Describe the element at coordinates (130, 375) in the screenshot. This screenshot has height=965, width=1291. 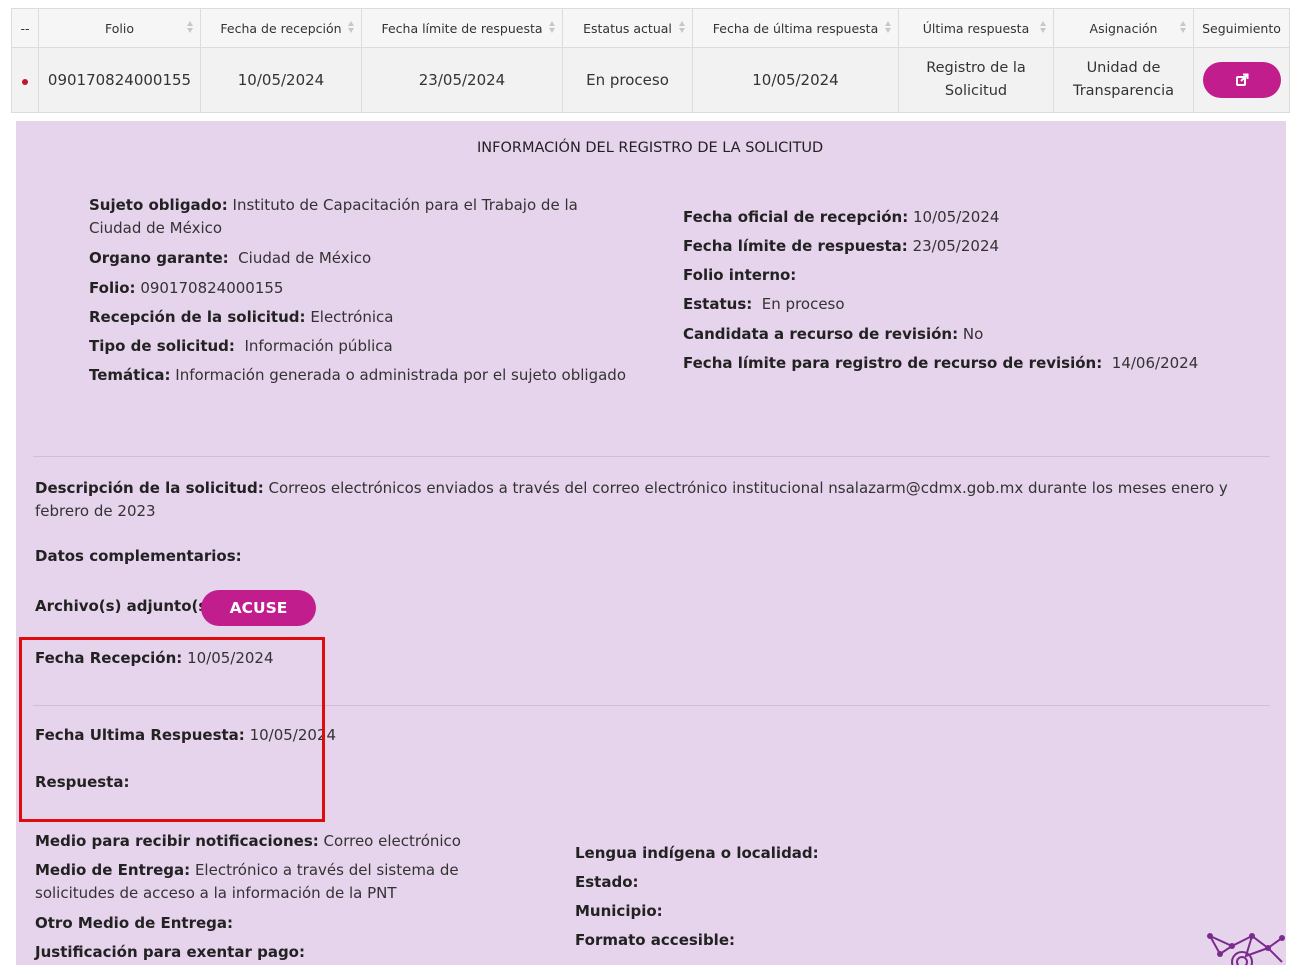
I see `field-label: Temática:` at that location.